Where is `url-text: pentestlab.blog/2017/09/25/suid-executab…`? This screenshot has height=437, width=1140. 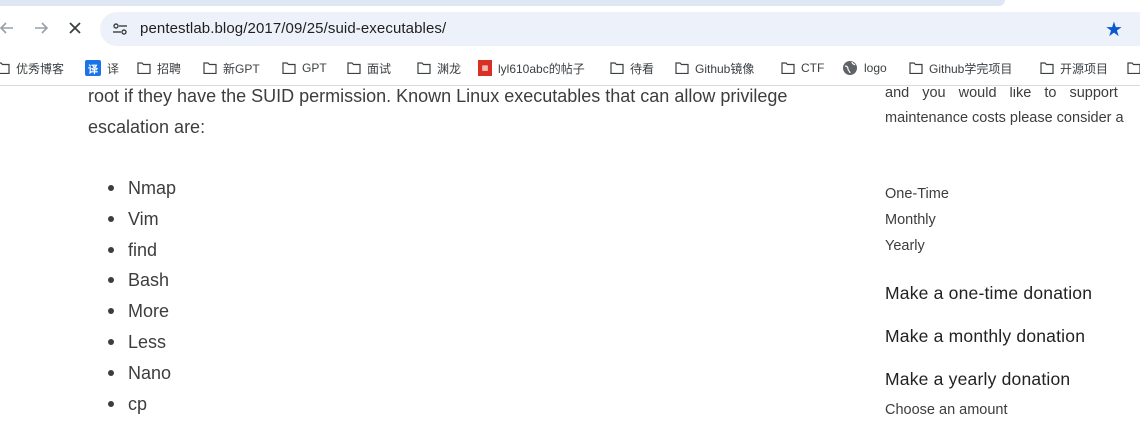
url-text: pentestlab.blog/2017/09/25/suid-executab… is located at coordinates (293, 28).